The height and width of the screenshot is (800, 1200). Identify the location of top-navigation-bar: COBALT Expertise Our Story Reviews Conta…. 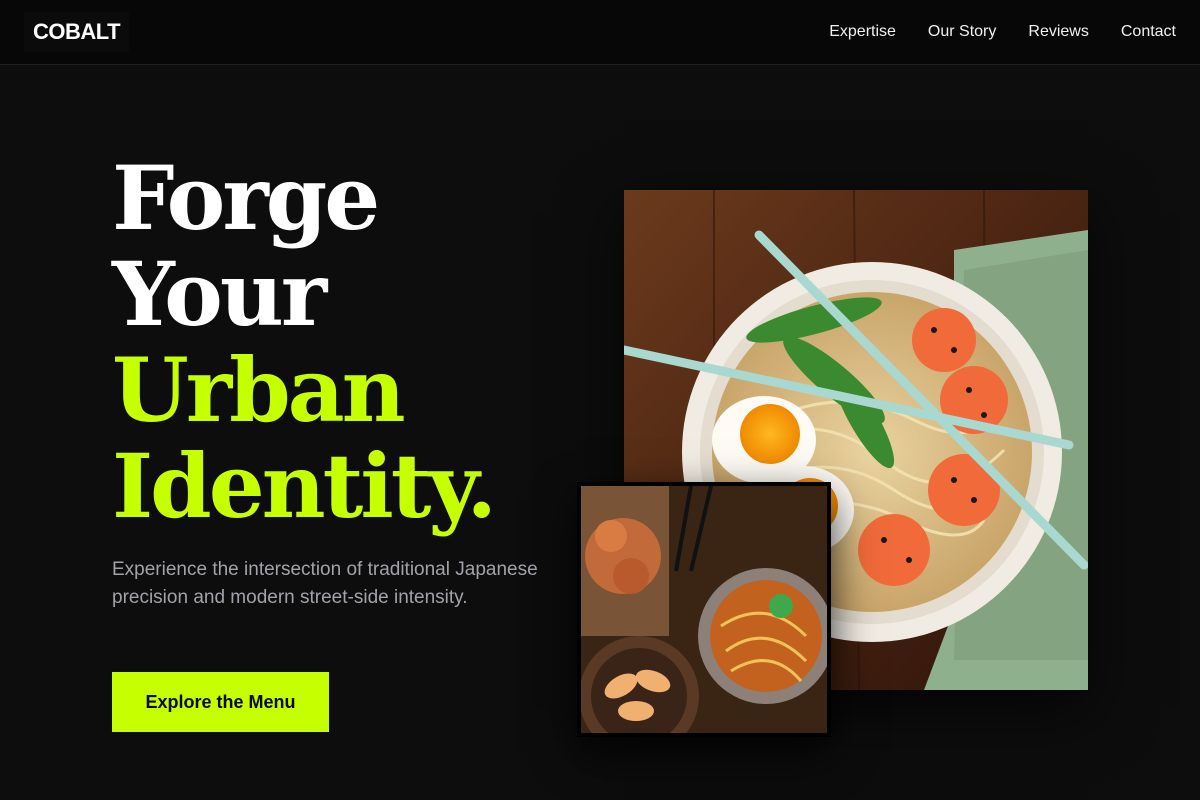
(600, 32).